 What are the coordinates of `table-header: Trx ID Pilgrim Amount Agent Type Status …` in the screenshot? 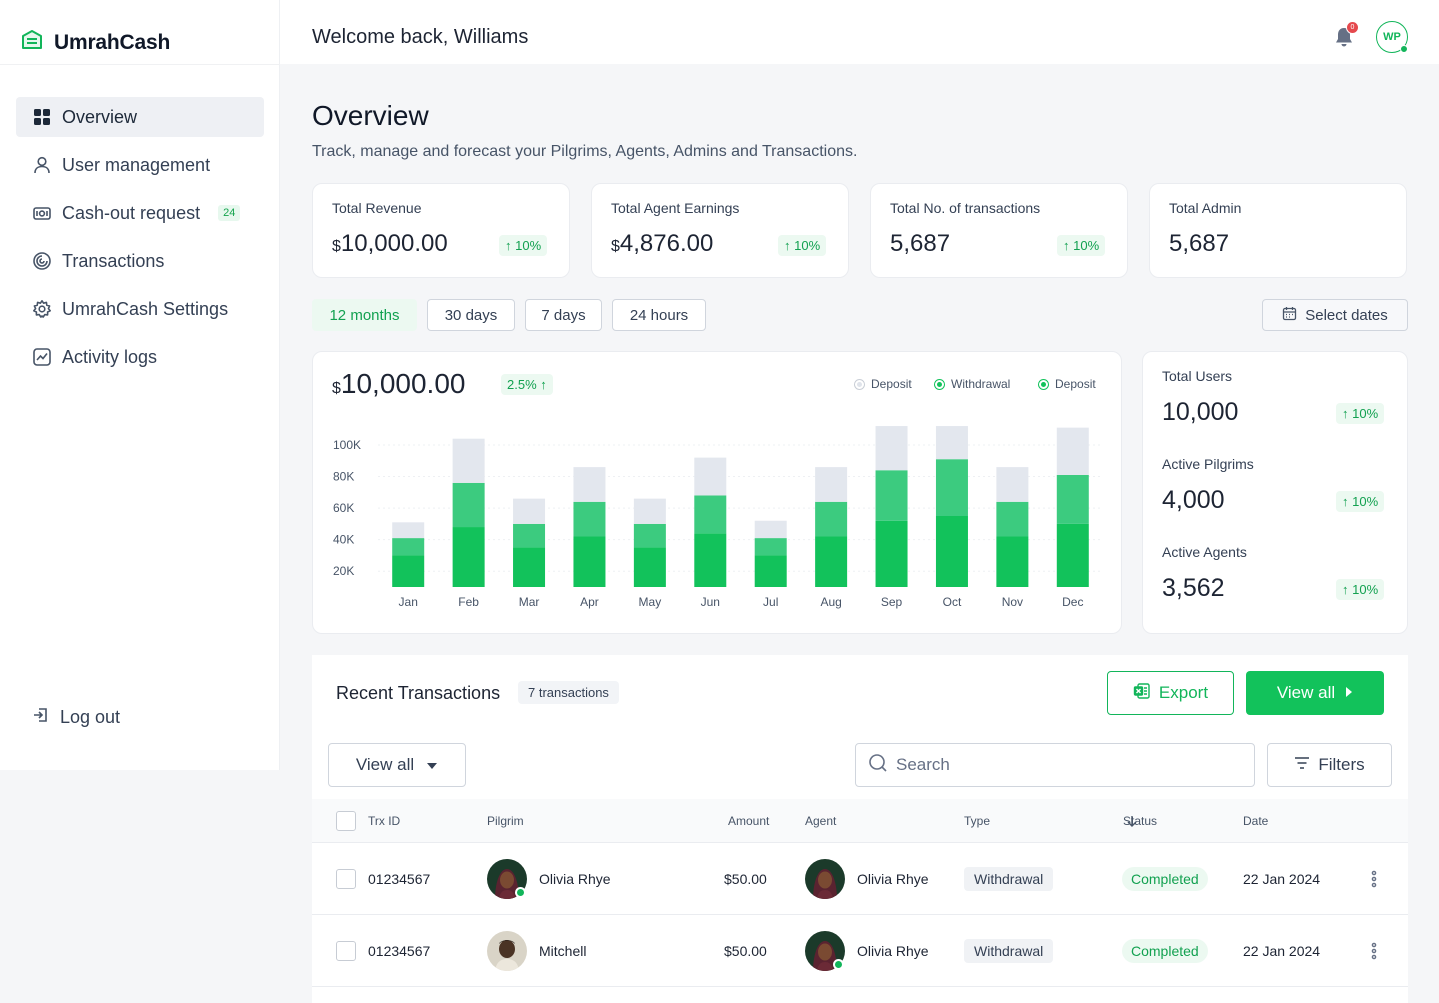 It's located at (860, 821).